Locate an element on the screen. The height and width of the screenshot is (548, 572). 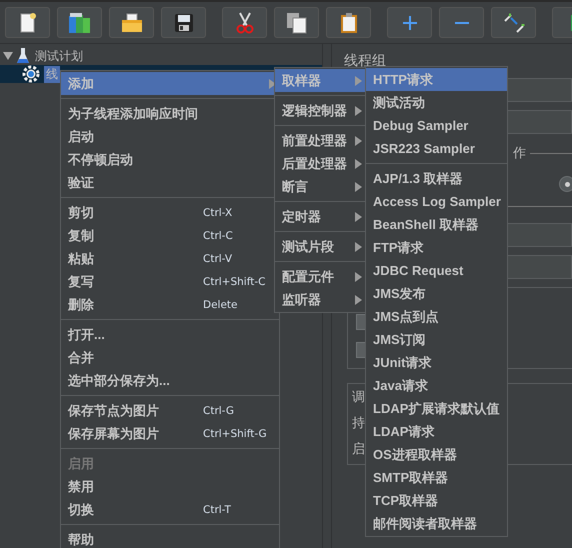
group-title: 调 is located at coordinates (358, 397).